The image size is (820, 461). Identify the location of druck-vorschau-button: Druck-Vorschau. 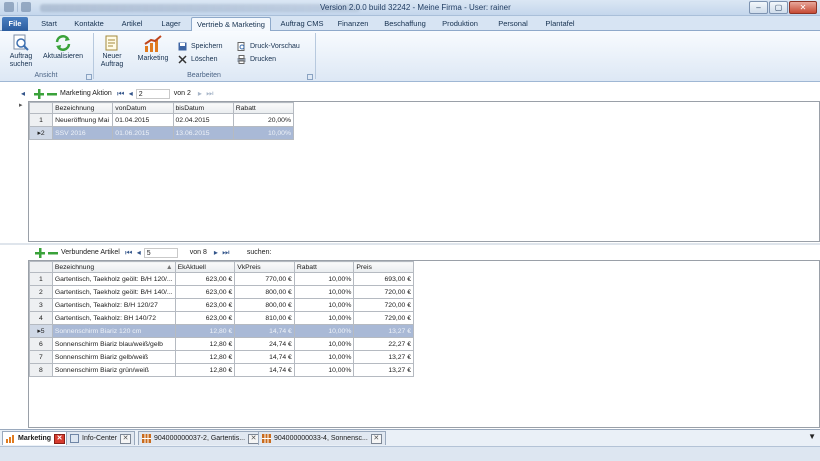
(268, 46).